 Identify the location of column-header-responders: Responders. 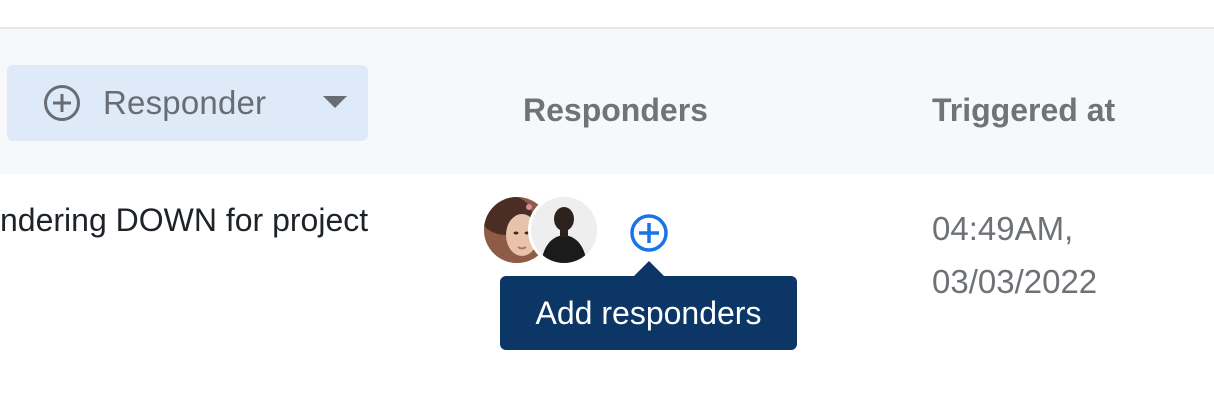
(615, 110).